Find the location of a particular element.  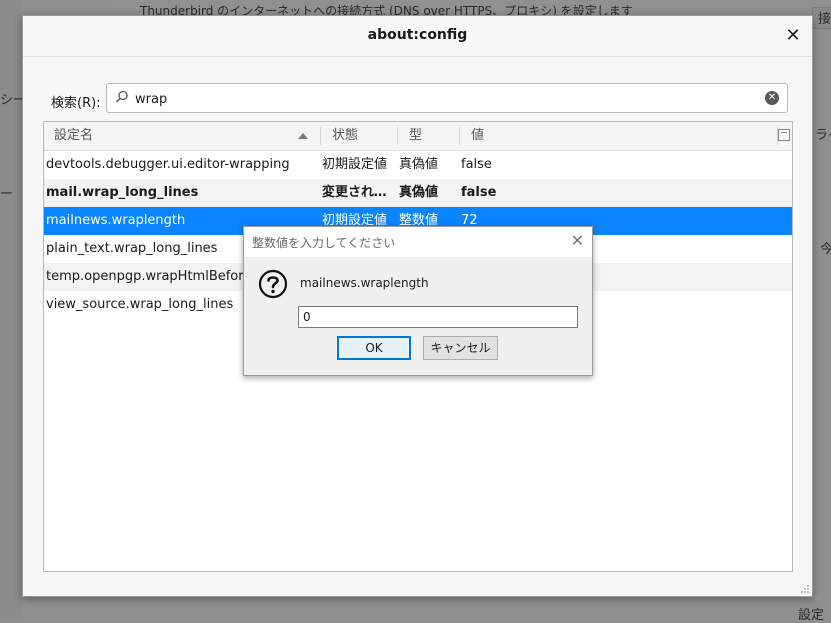

cancel-button: キャンセル is located at coordinates (460, 348).